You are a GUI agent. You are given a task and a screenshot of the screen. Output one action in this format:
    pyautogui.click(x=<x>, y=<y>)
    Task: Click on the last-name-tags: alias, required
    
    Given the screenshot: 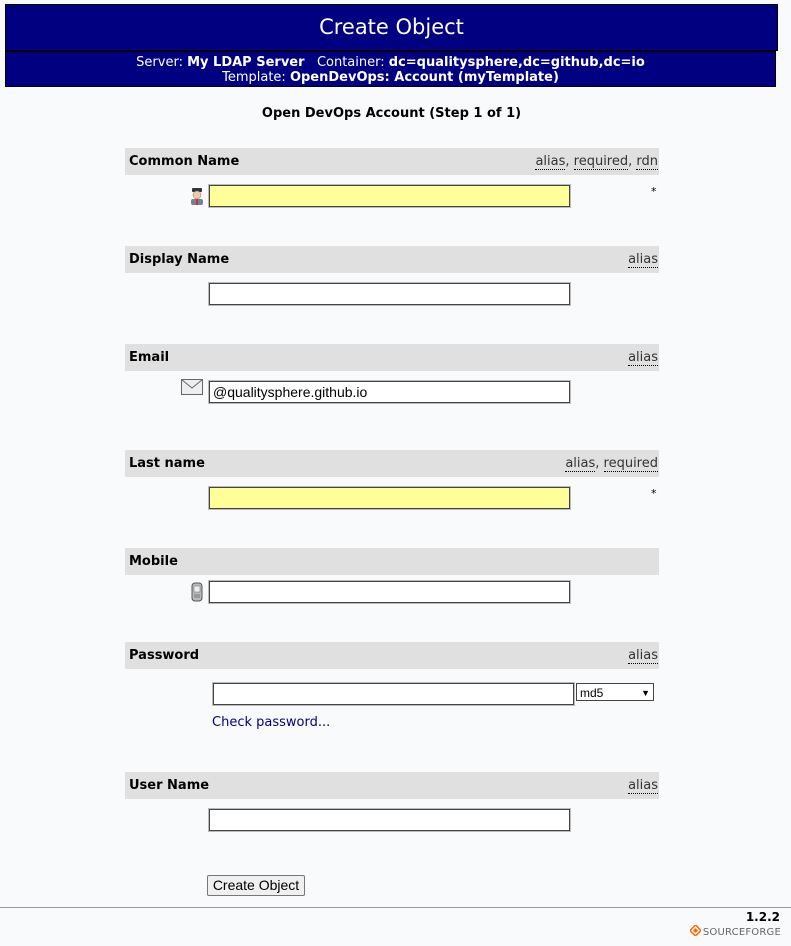 What is the action you would take?
    pyautogui.click(x=611, y=464)
    